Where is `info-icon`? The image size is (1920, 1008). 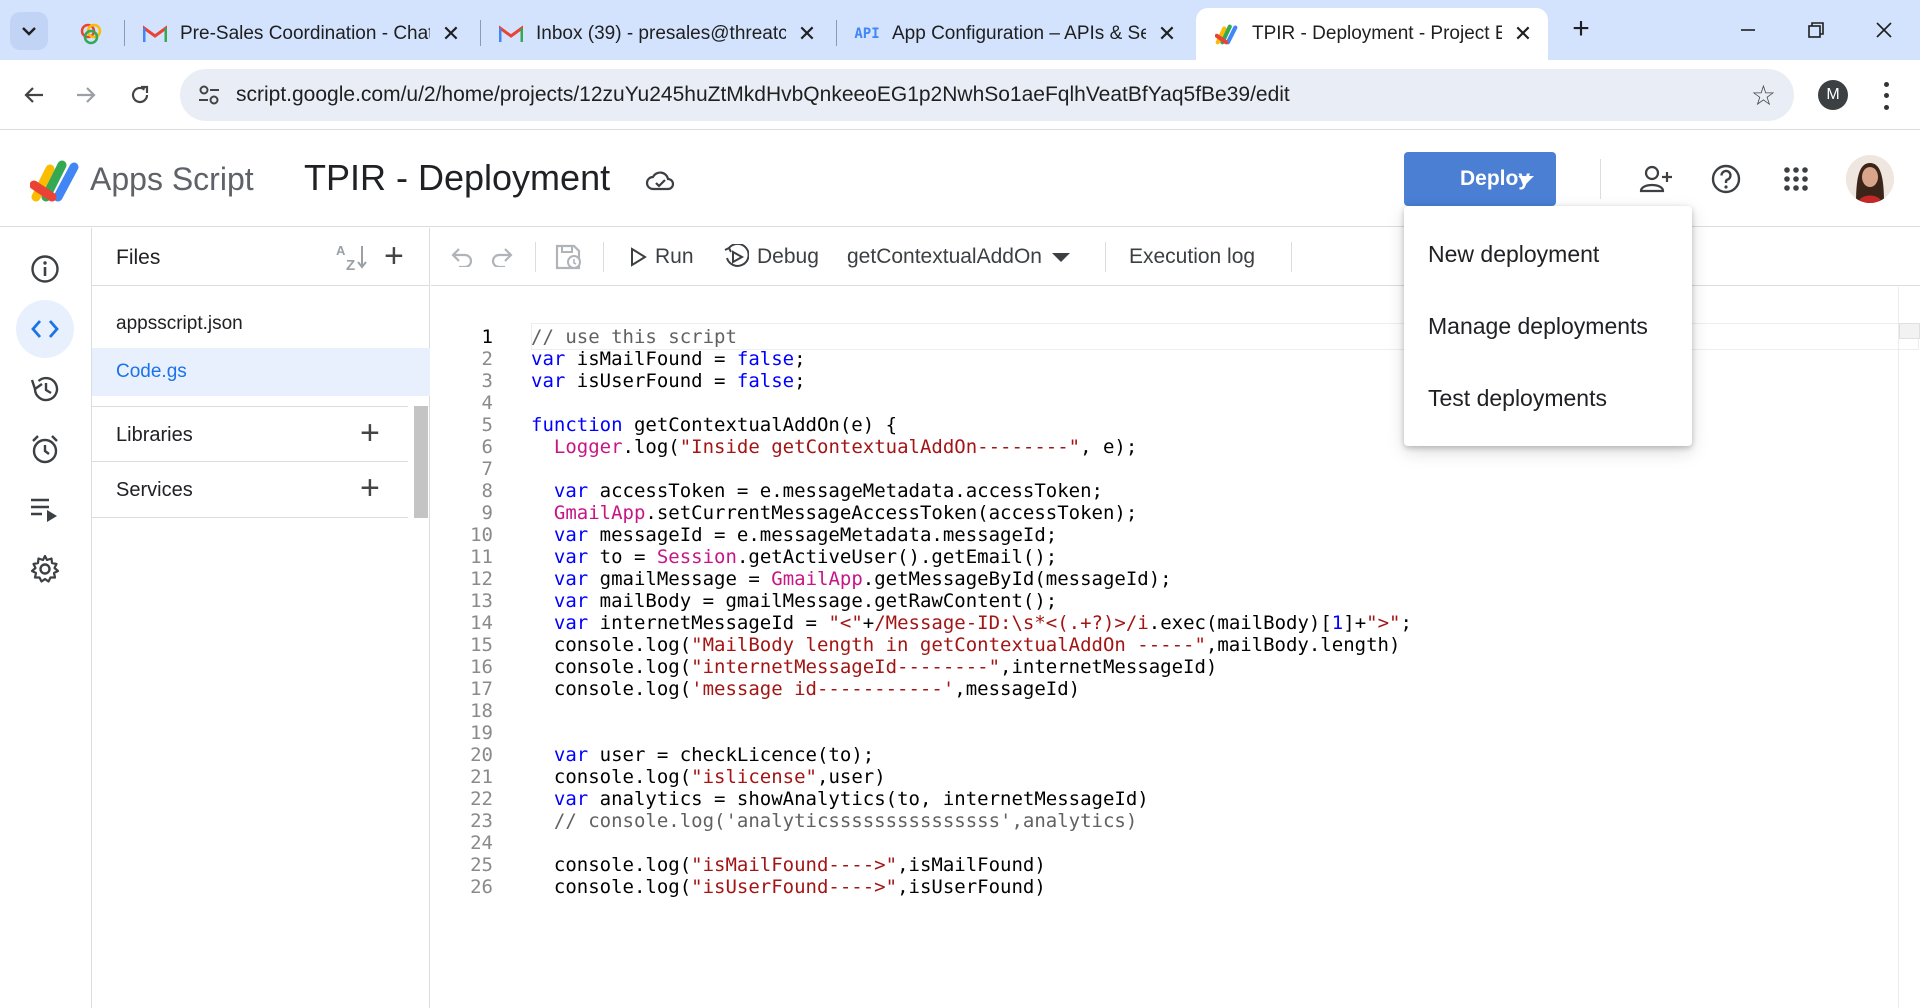
info-icon is located at coordinates (45, 269).